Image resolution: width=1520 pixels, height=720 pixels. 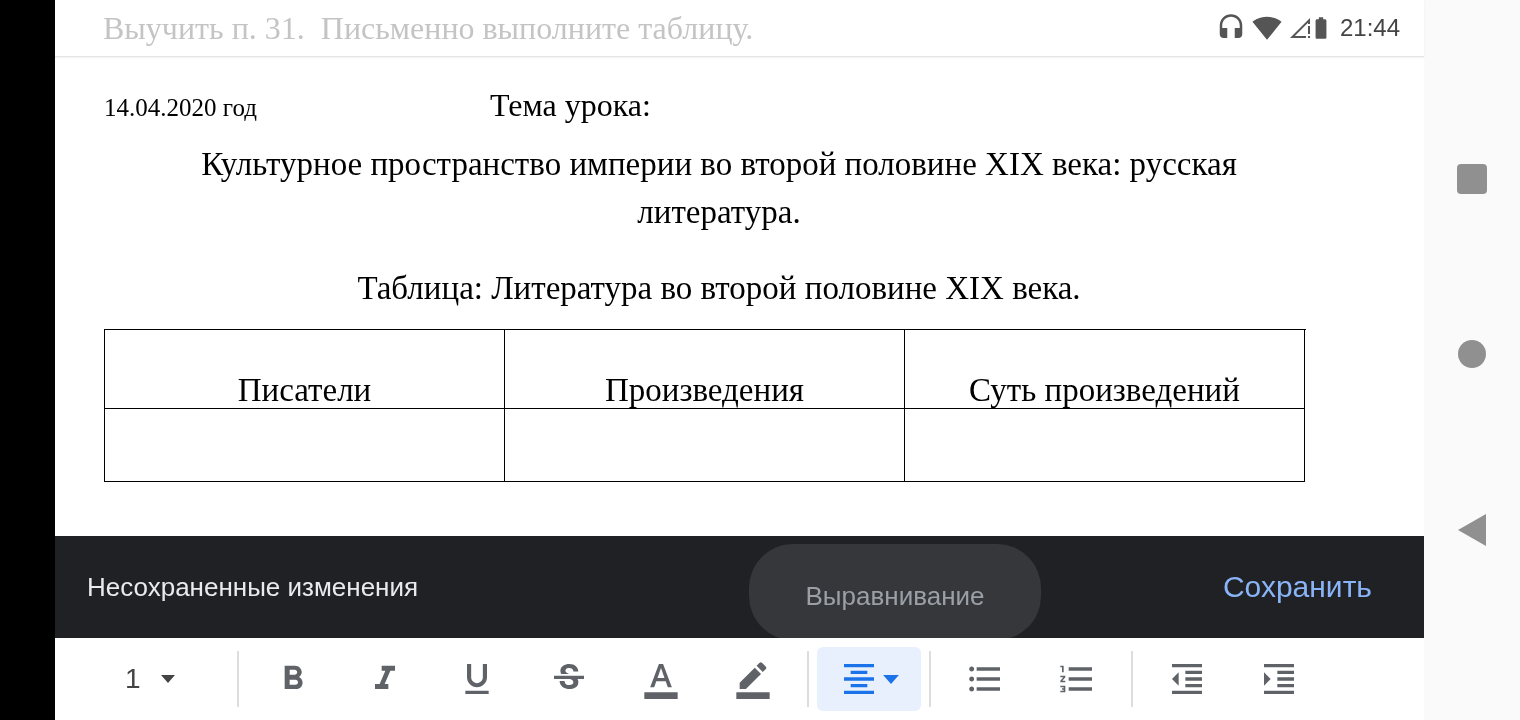 What do you see at coordinates (719, 188) in the screenshot?
I see `lesson-title: Культурное пространство империи во второй половине XIX века: русская литература.` at bounding box center [719, 188].